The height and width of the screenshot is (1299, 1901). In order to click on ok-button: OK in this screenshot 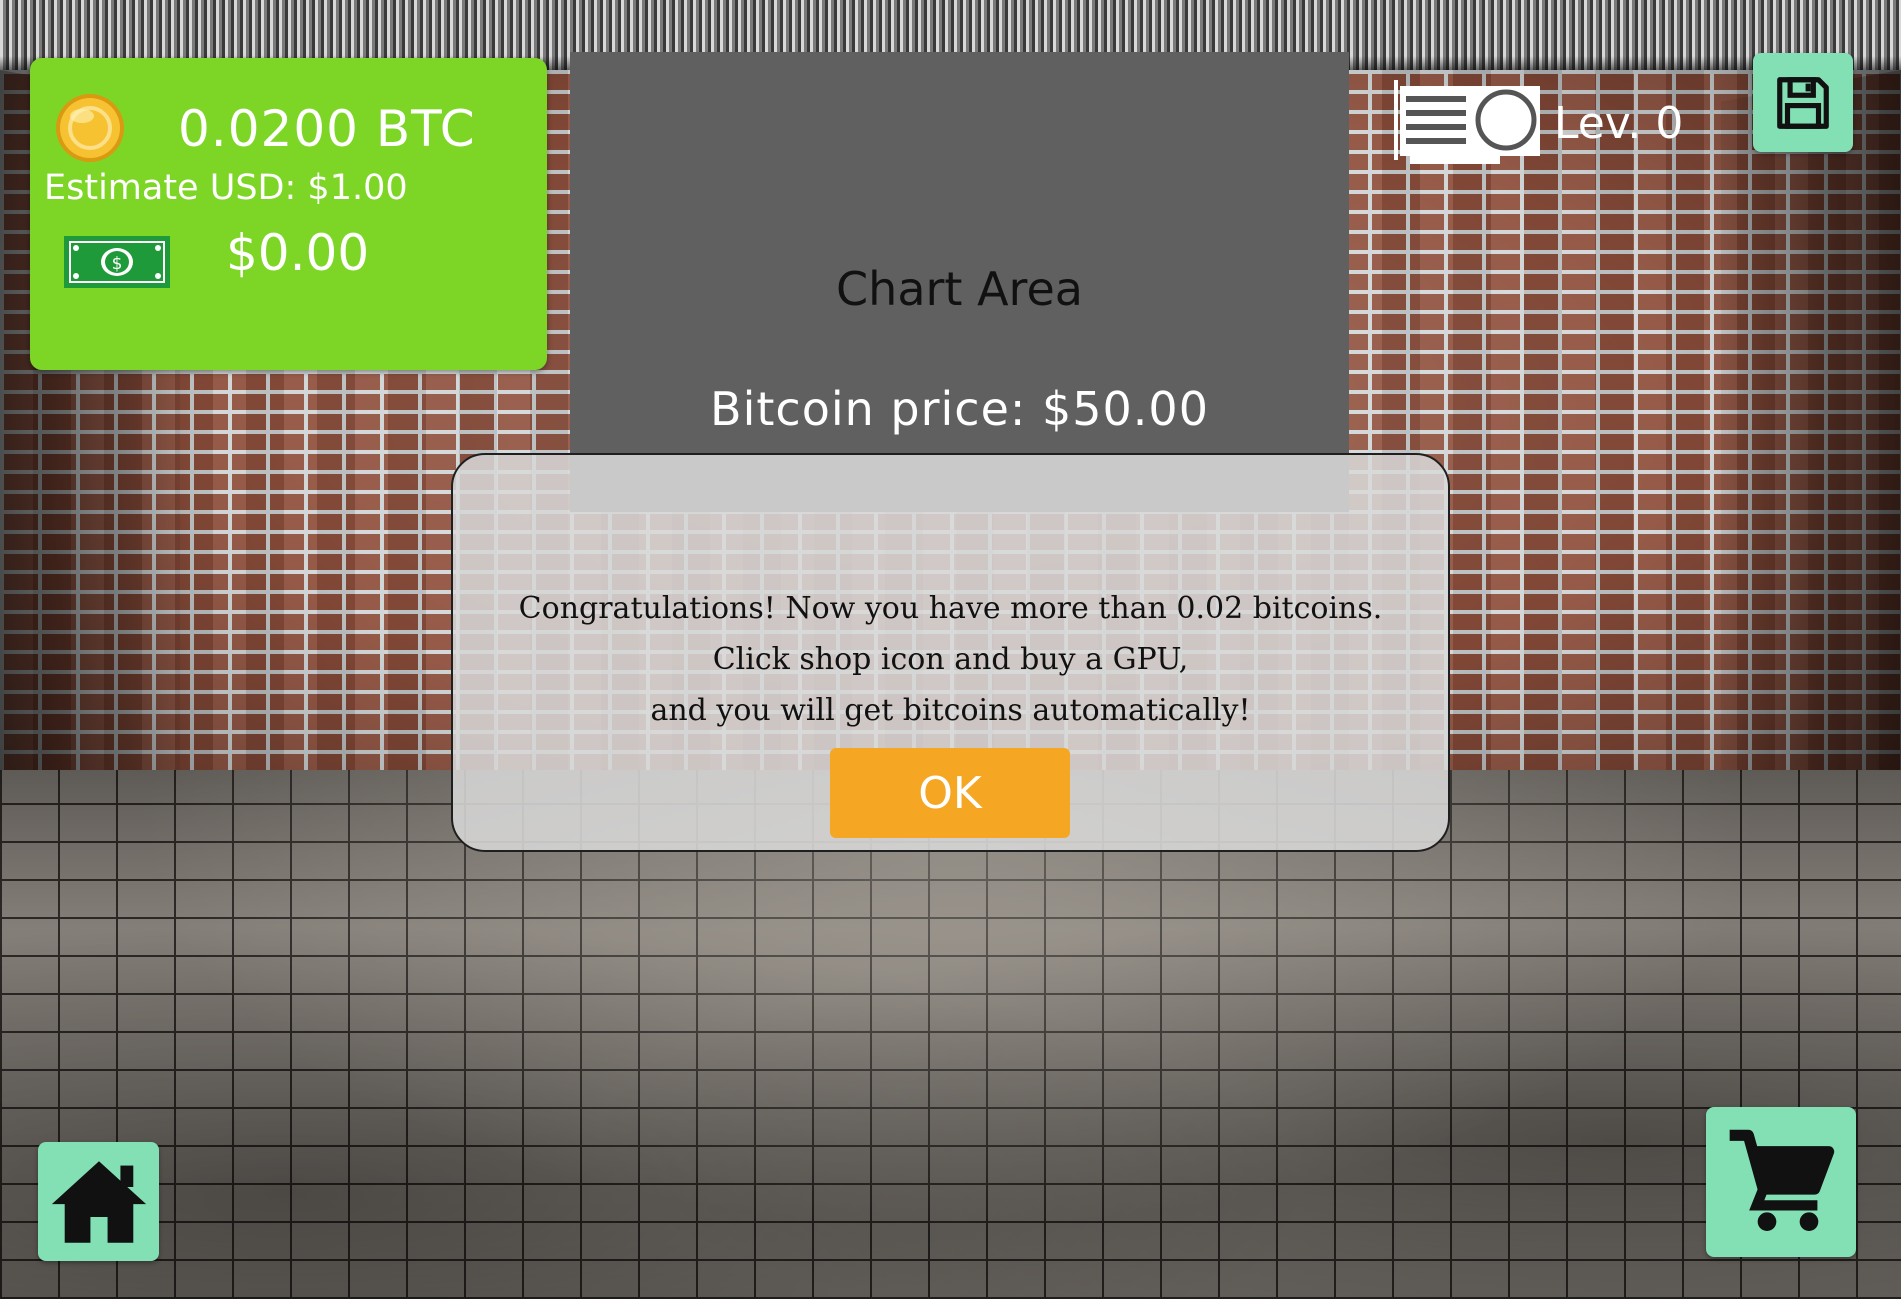, I will do `click(950, 793)`.